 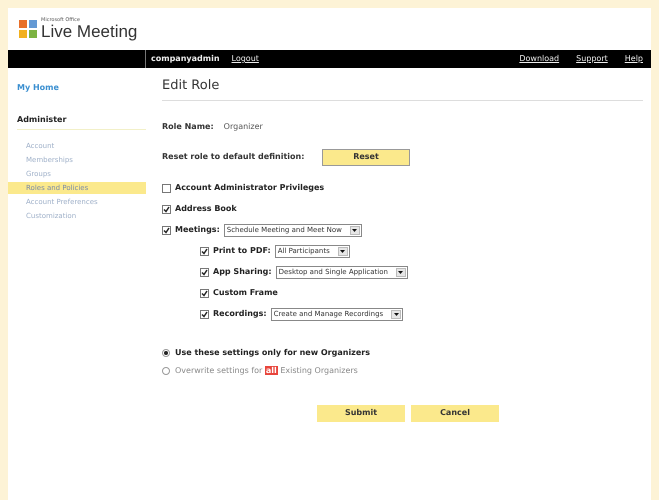 I want to click on nav-link: Help, so click(x=633, y=59).